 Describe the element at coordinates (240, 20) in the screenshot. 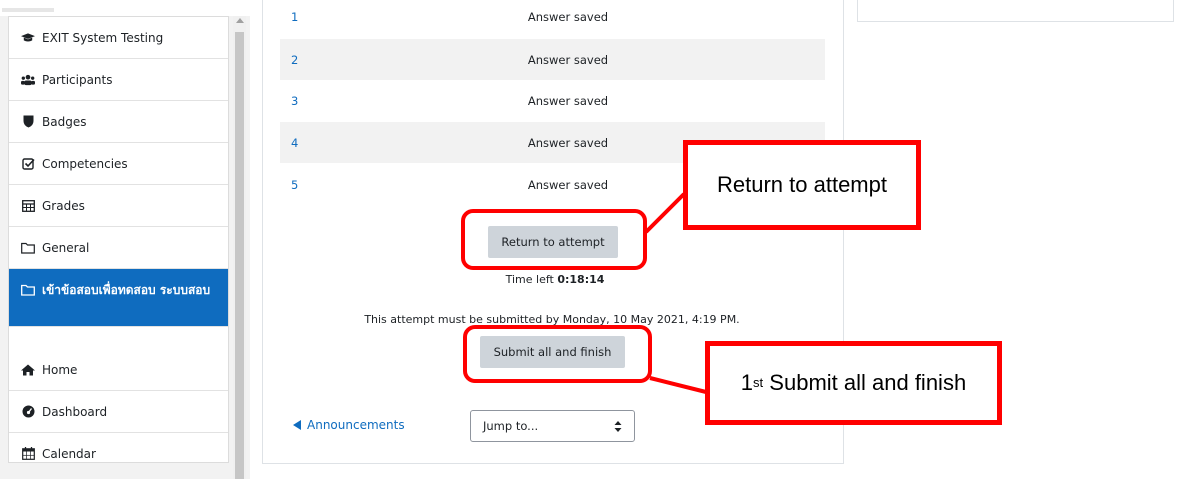

I see `scroll-up-arrow-icon` at that location.